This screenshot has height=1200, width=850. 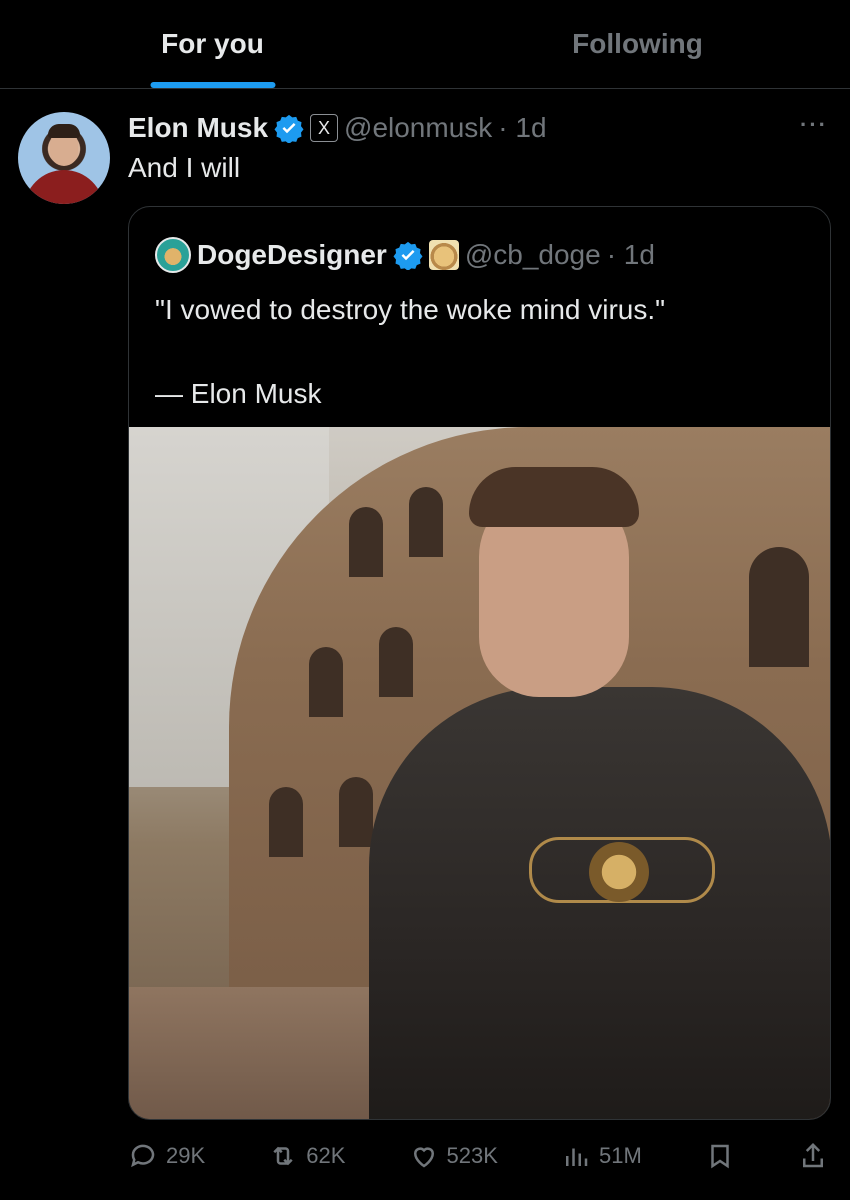 I want to click on tweet-text: And I will, so click(x=184, y=167).